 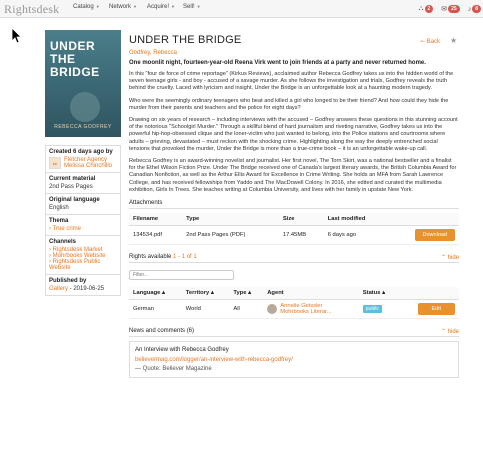 What do you see at coordinates (161, 7) in the screenshot?
I see `nav-acquire: Acquire! ▼` at bounding box center [161, 7].